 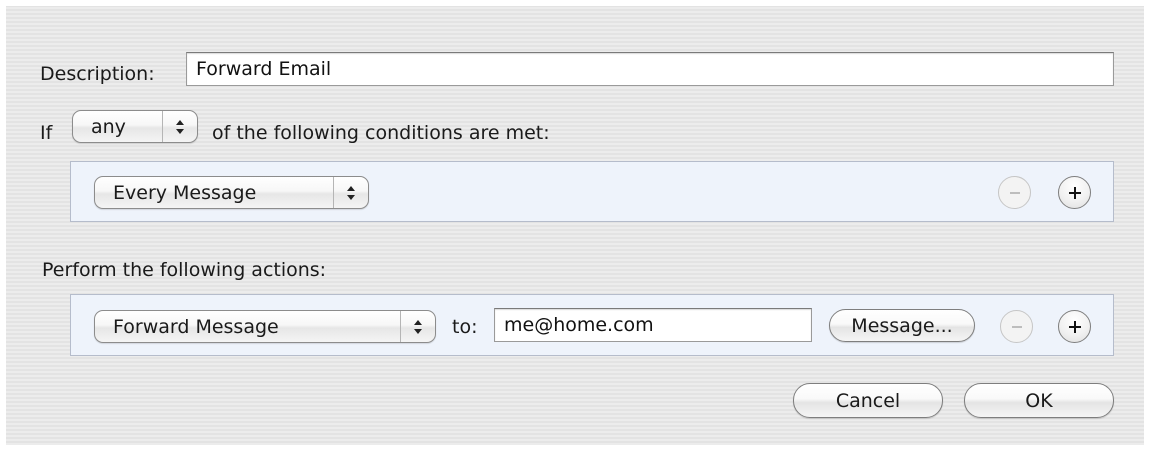 I want to click on condition-criterion-popup: Every Message, so click(x=231, y=192).